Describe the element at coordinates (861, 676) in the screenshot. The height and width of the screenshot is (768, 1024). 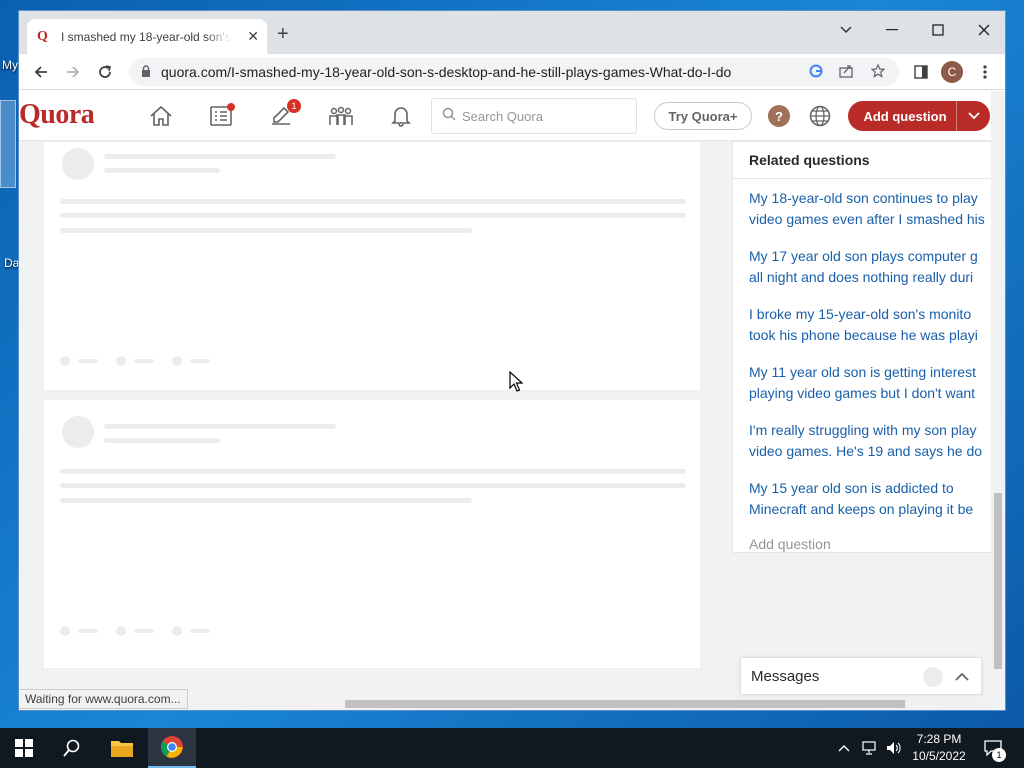
I see `messages-dock: Messages` at that location.